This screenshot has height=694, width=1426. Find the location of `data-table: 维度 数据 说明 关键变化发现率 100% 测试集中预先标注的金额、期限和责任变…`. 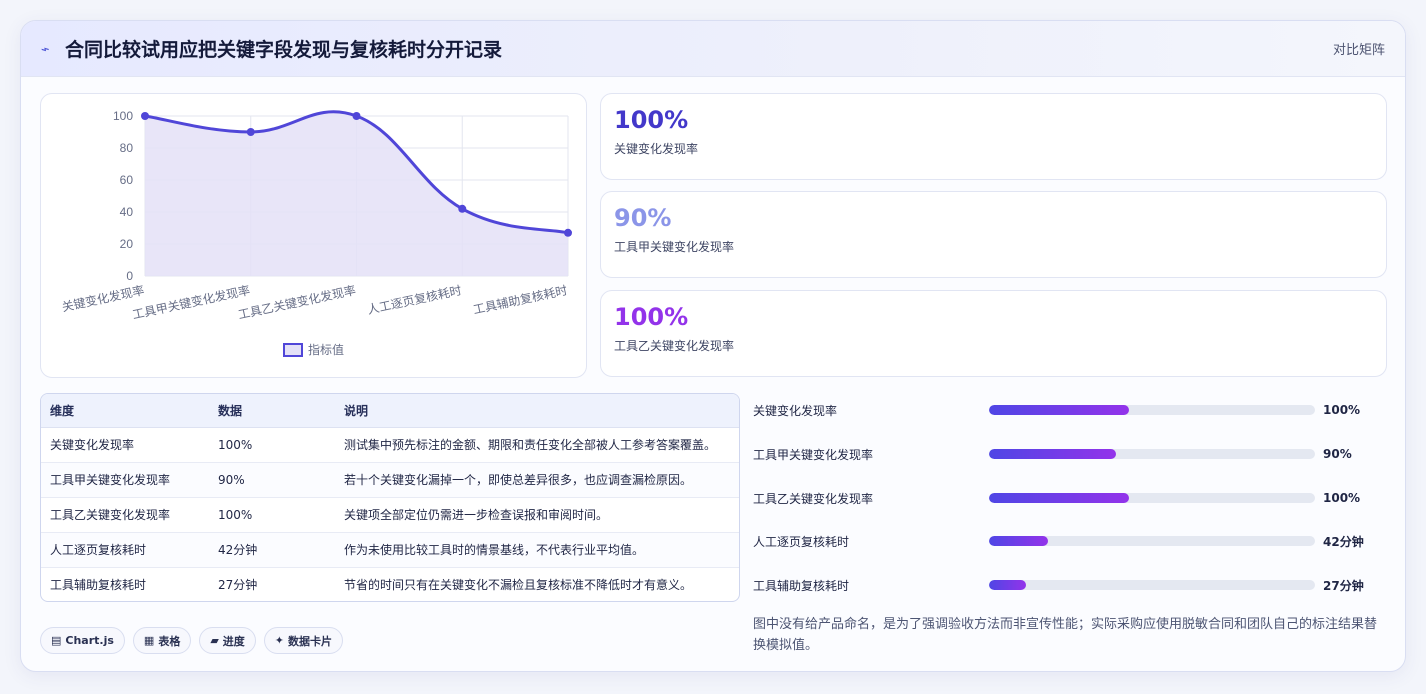

data-table: 维度 数据 说明 关键变化发现率 100% 测试集中预先标注的金额、期限和责任变… is located at coordinates (390, 497).